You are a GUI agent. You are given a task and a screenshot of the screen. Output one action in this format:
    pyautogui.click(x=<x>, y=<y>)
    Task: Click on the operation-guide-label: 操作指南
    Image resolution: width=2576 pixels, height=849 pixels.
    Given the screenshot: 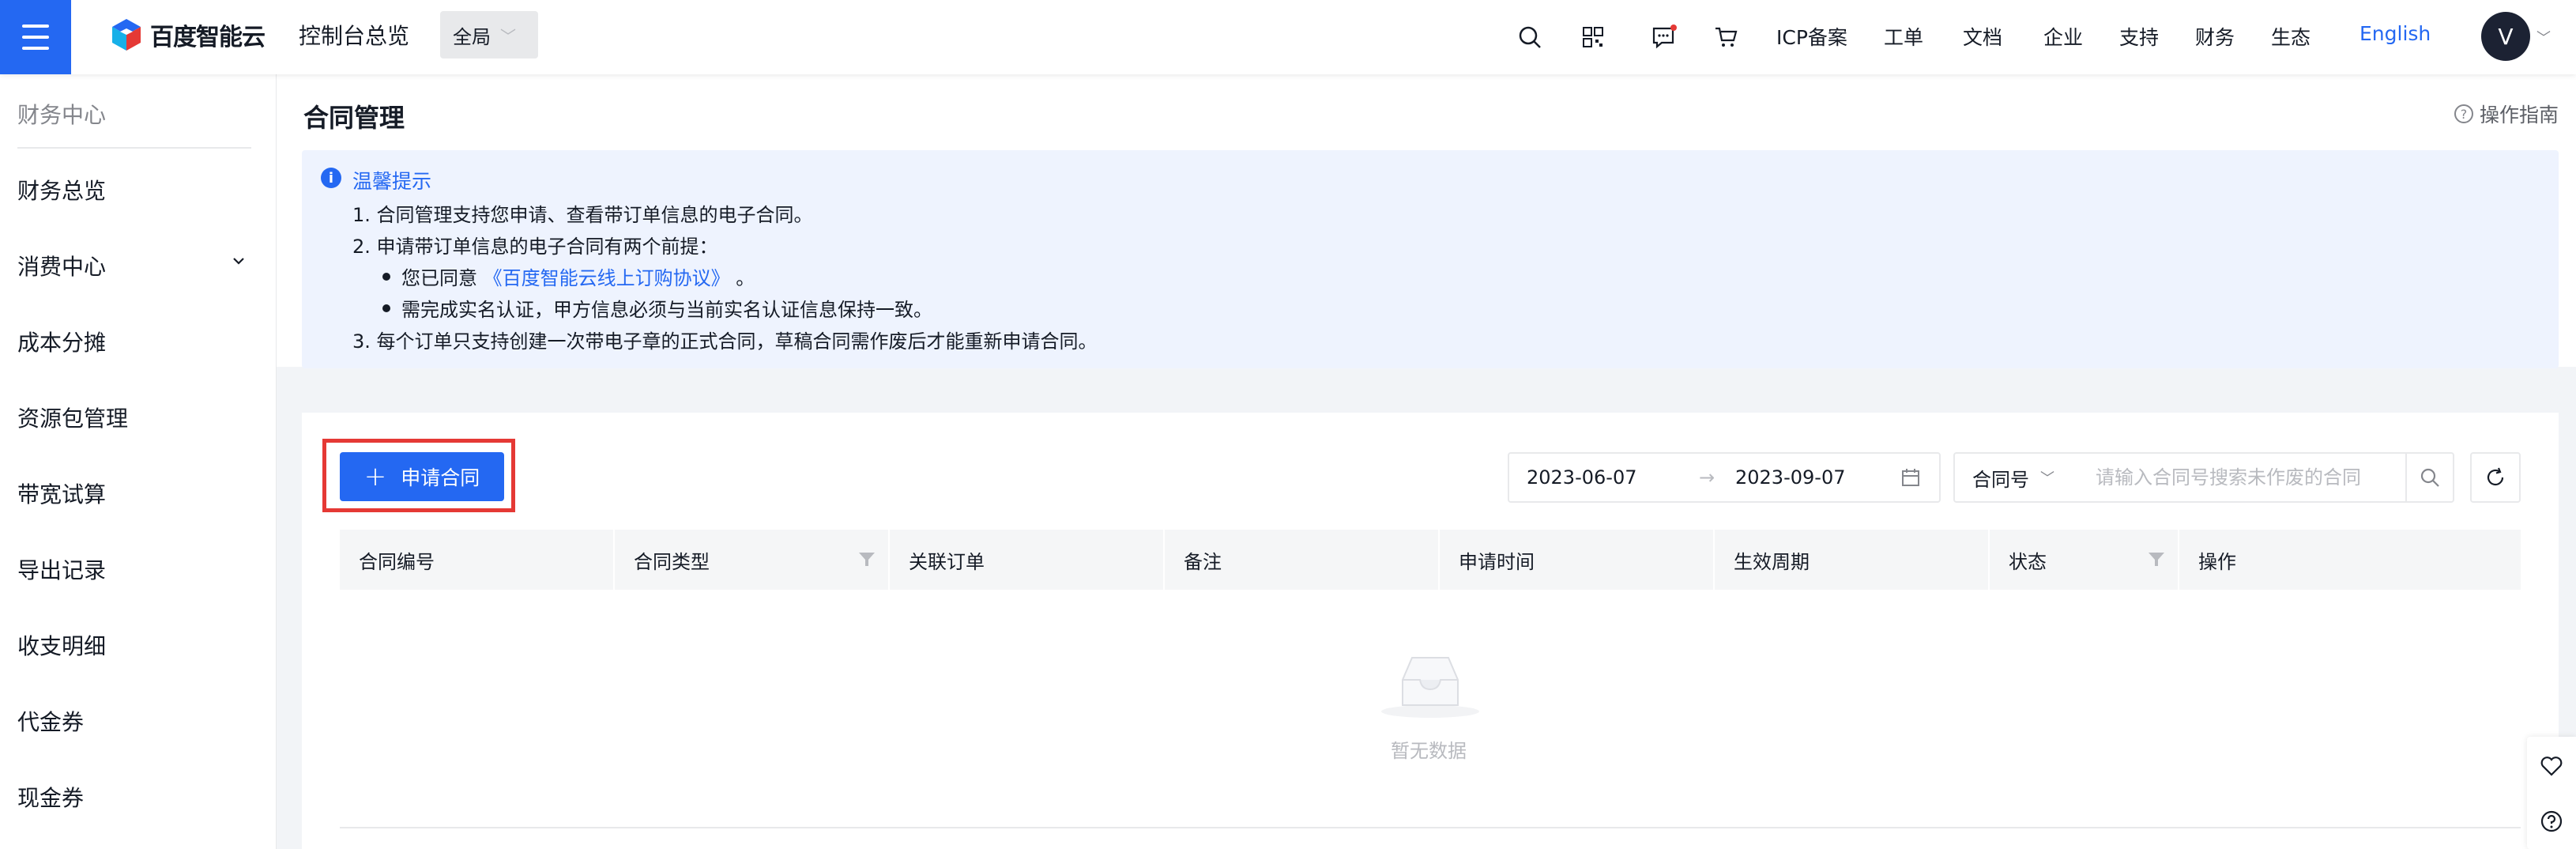 What is the action you would take?
    pyautogui.click(x=2519, y=115)
    